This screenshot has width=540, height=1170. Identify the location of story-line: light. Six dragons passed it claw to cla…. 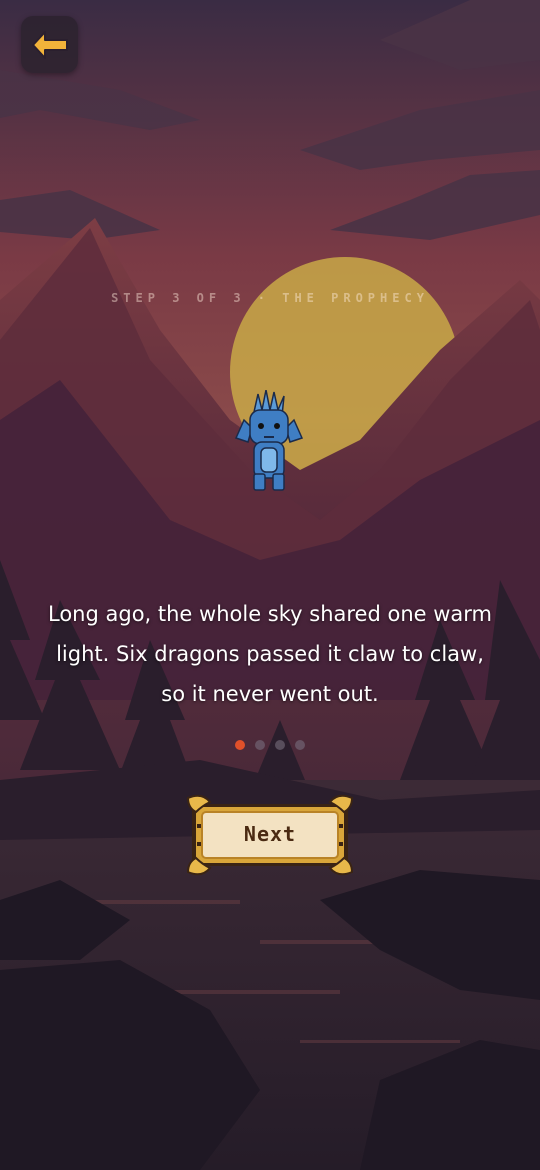
(270, 654).